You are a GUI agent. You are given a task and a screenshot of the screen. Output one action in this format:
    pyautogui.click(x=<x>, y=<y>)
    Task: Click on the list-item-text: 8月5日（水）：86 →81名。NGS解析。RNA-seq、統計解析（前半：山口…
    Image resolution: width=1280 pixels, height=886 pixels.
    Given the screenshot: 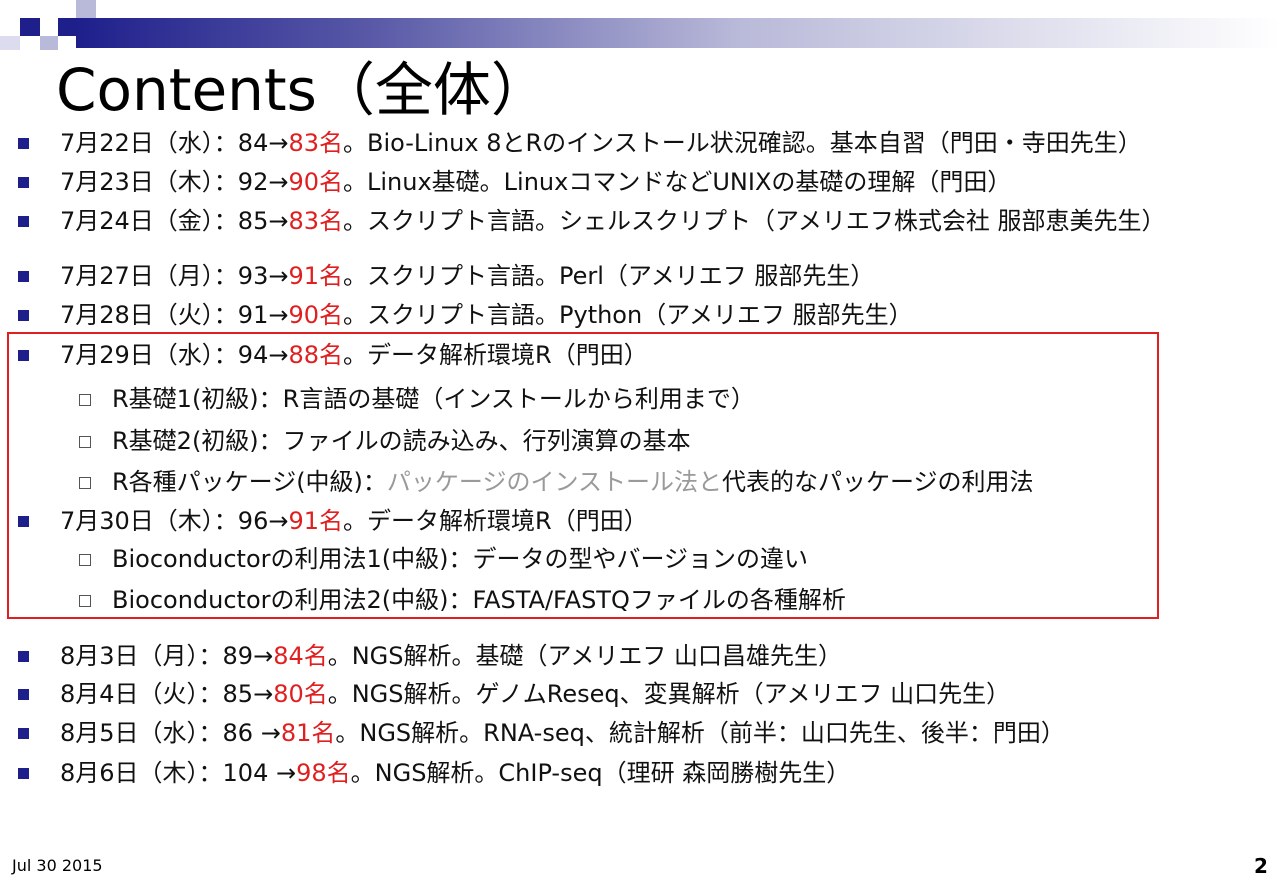 What is the action you would take?
    pyautogui.click(x=562, y=733)
    